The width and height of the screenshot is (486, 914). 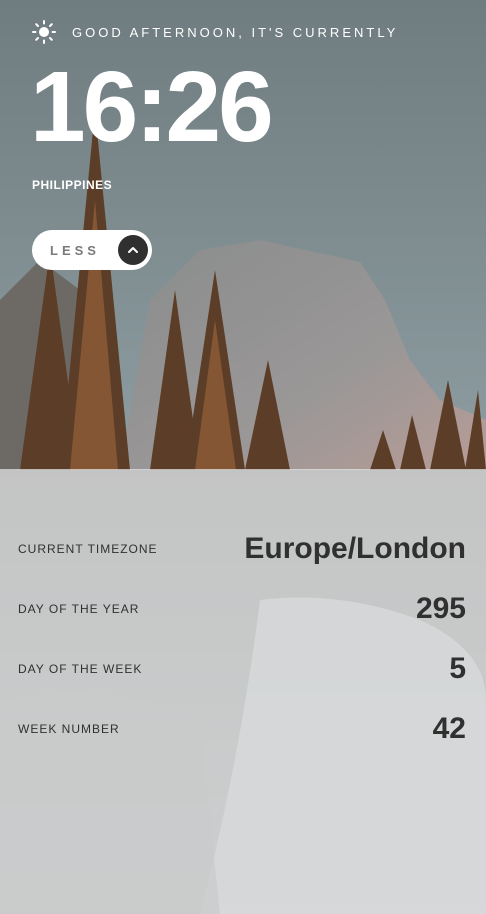 I want to click on info-value: Europe/London, so click(x=355, y=548).